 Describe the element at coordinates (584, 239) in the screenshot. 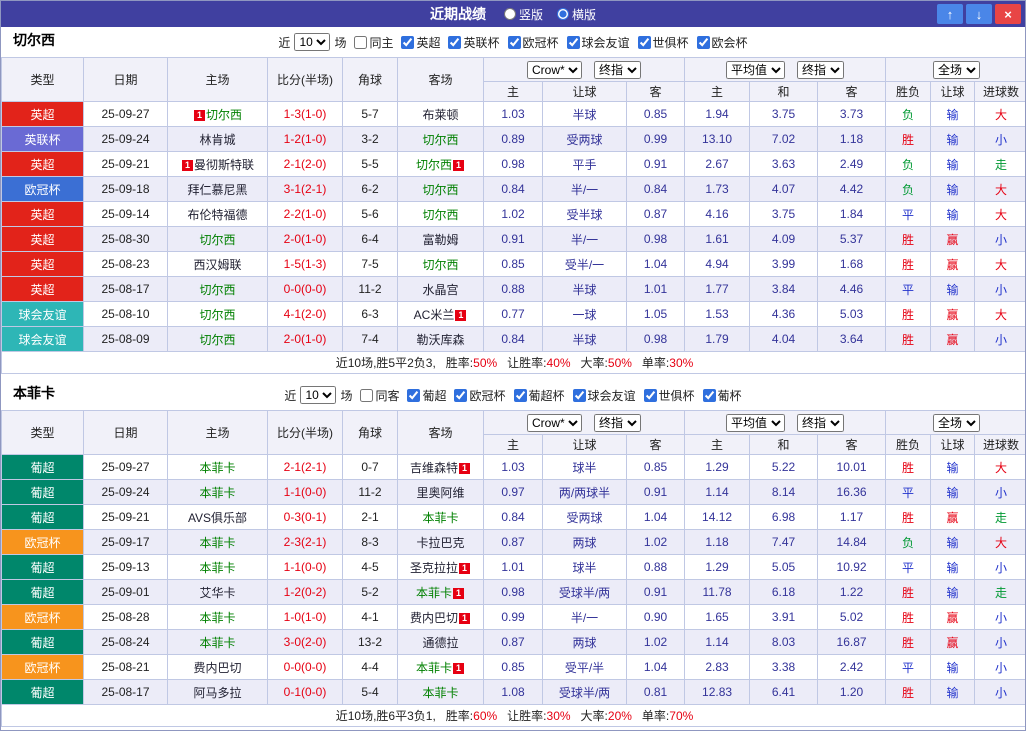

I see `handicap: 半/一` at that location.